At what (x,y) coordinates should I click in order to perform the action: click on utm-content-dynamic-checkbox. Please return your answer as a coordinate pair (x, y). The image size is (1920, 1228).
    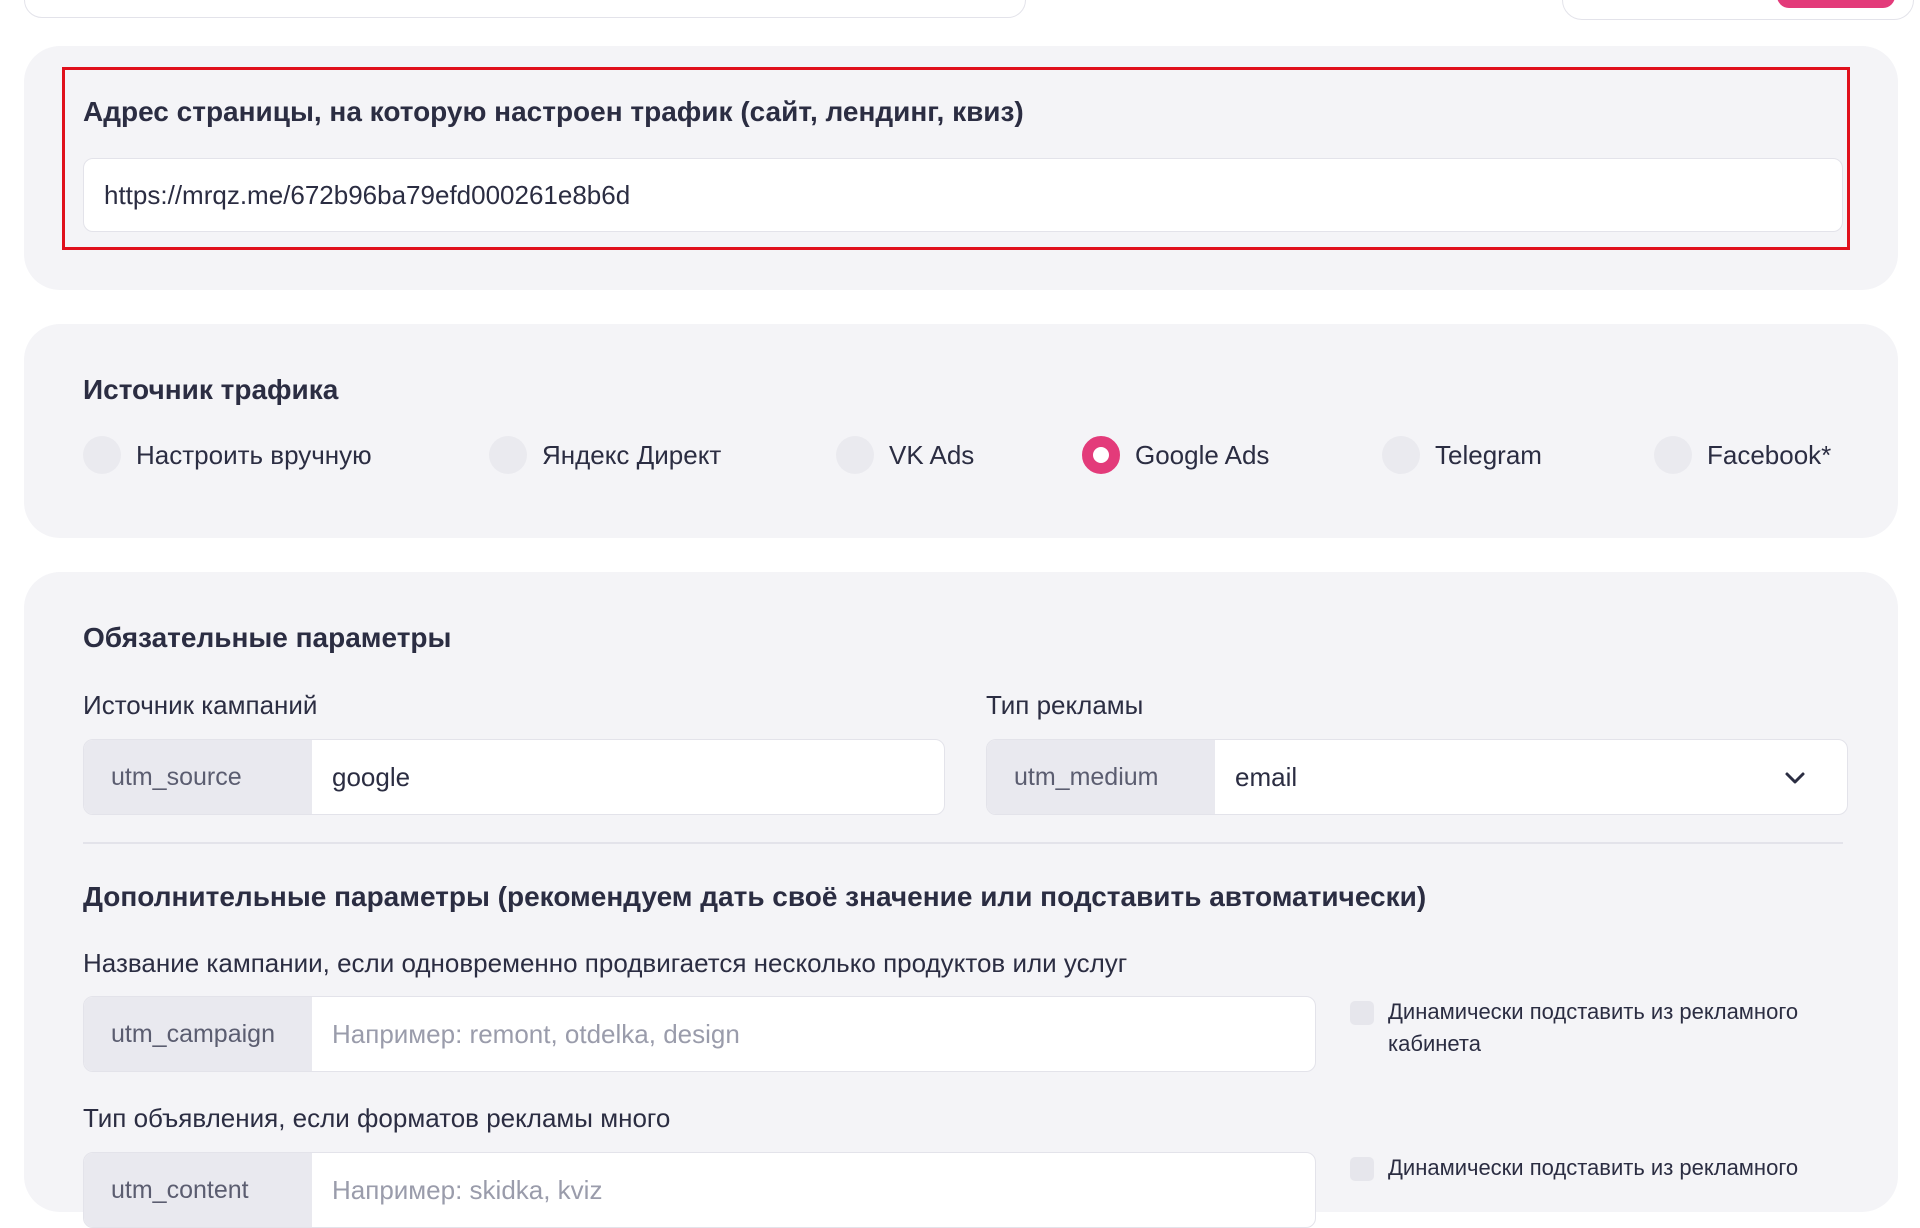
    Looking at the image, I should click on (1362, 1169).